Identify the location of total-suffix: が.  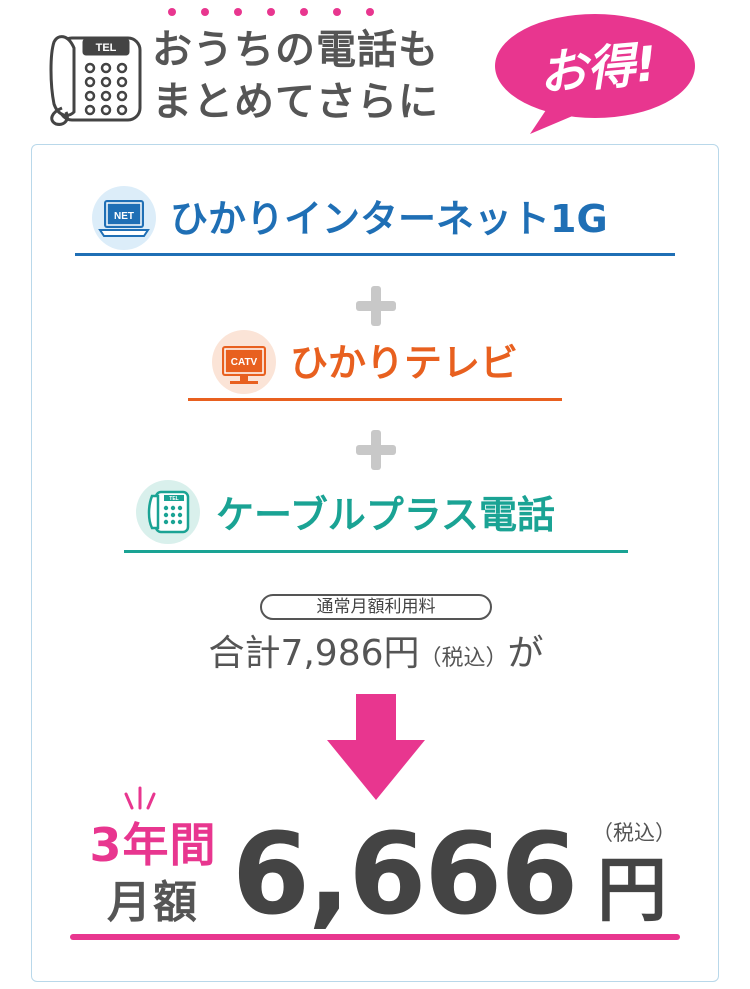
(525, 653).